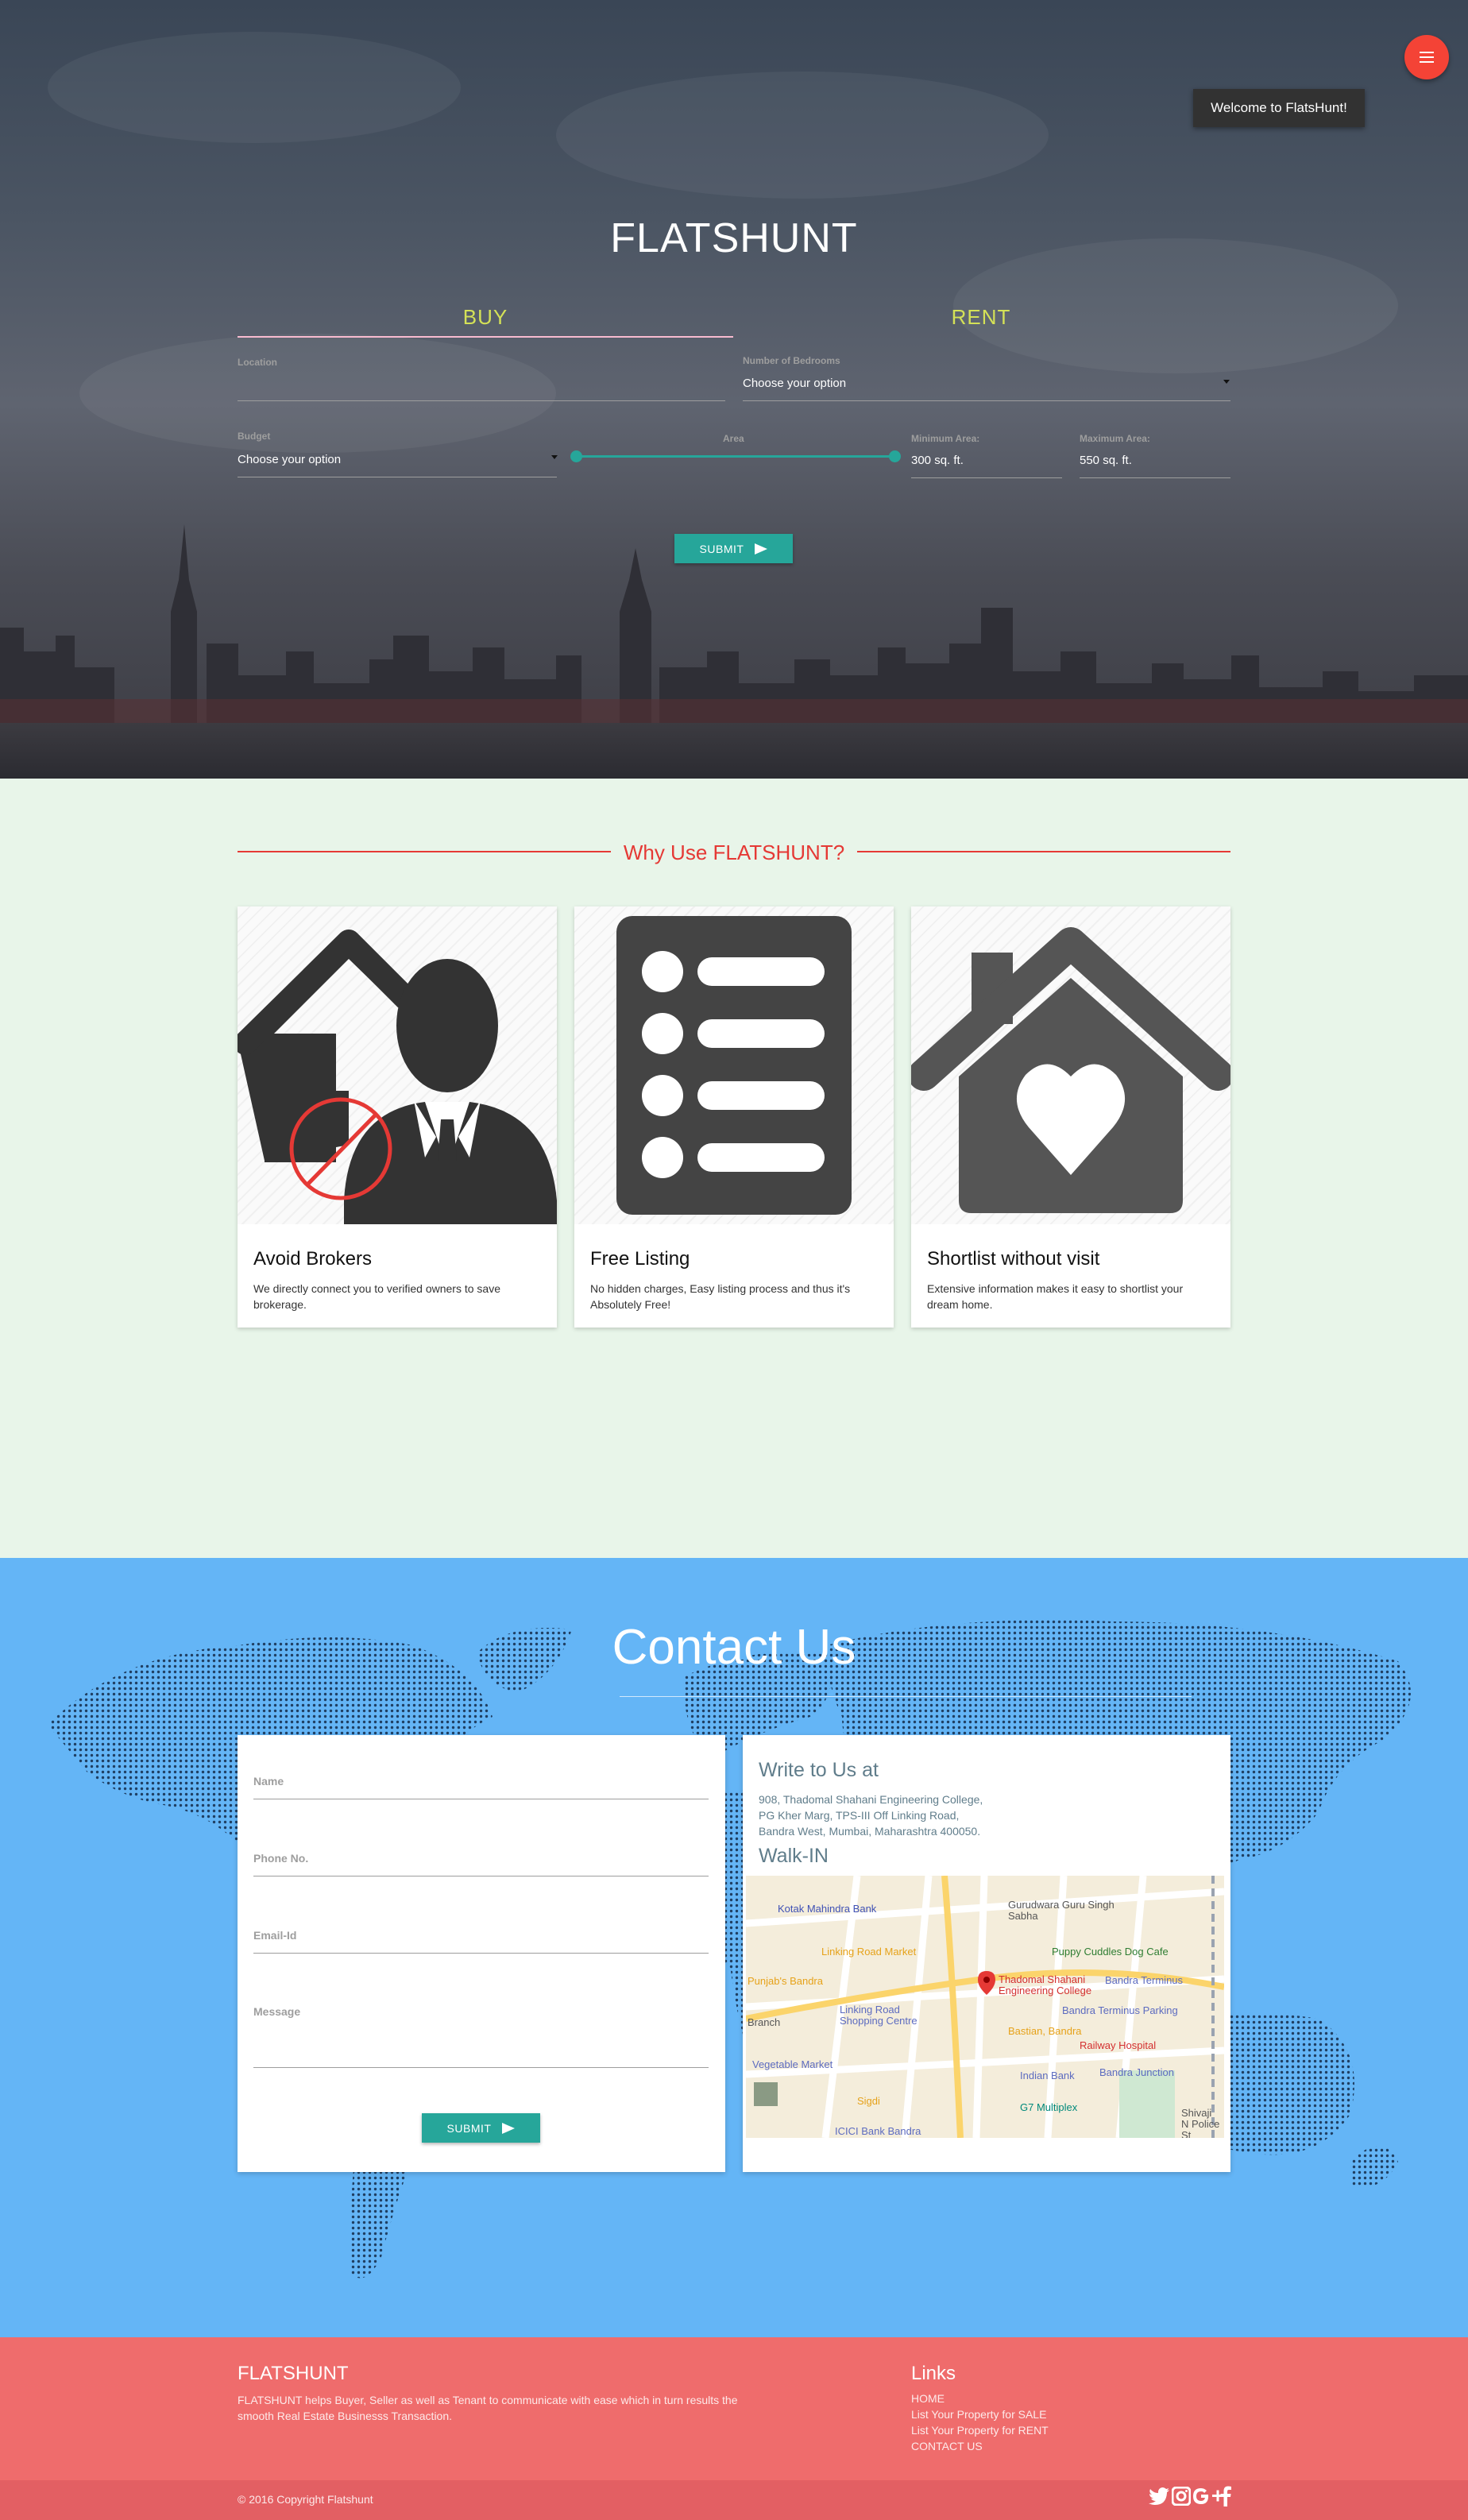 This screenshot has width=1468, height=2520. Describe the element at coordinates (734, 1065) in the screenshot. I see `list-icon` at that location.